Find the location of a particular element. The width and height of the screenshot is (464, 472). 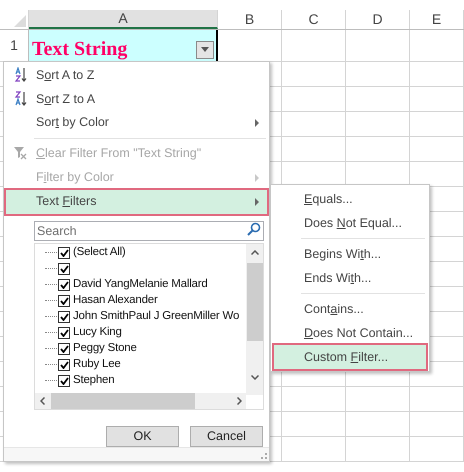

value-label: Lucy King is located at coordinates (97, 332).